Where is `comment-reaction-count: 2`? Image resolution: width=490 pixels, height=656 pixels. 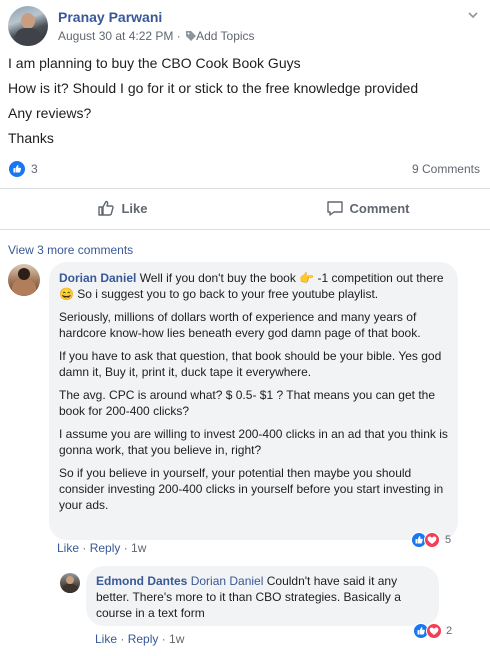
comment-reaction-count: 2 is located at coordinates (449, 631).